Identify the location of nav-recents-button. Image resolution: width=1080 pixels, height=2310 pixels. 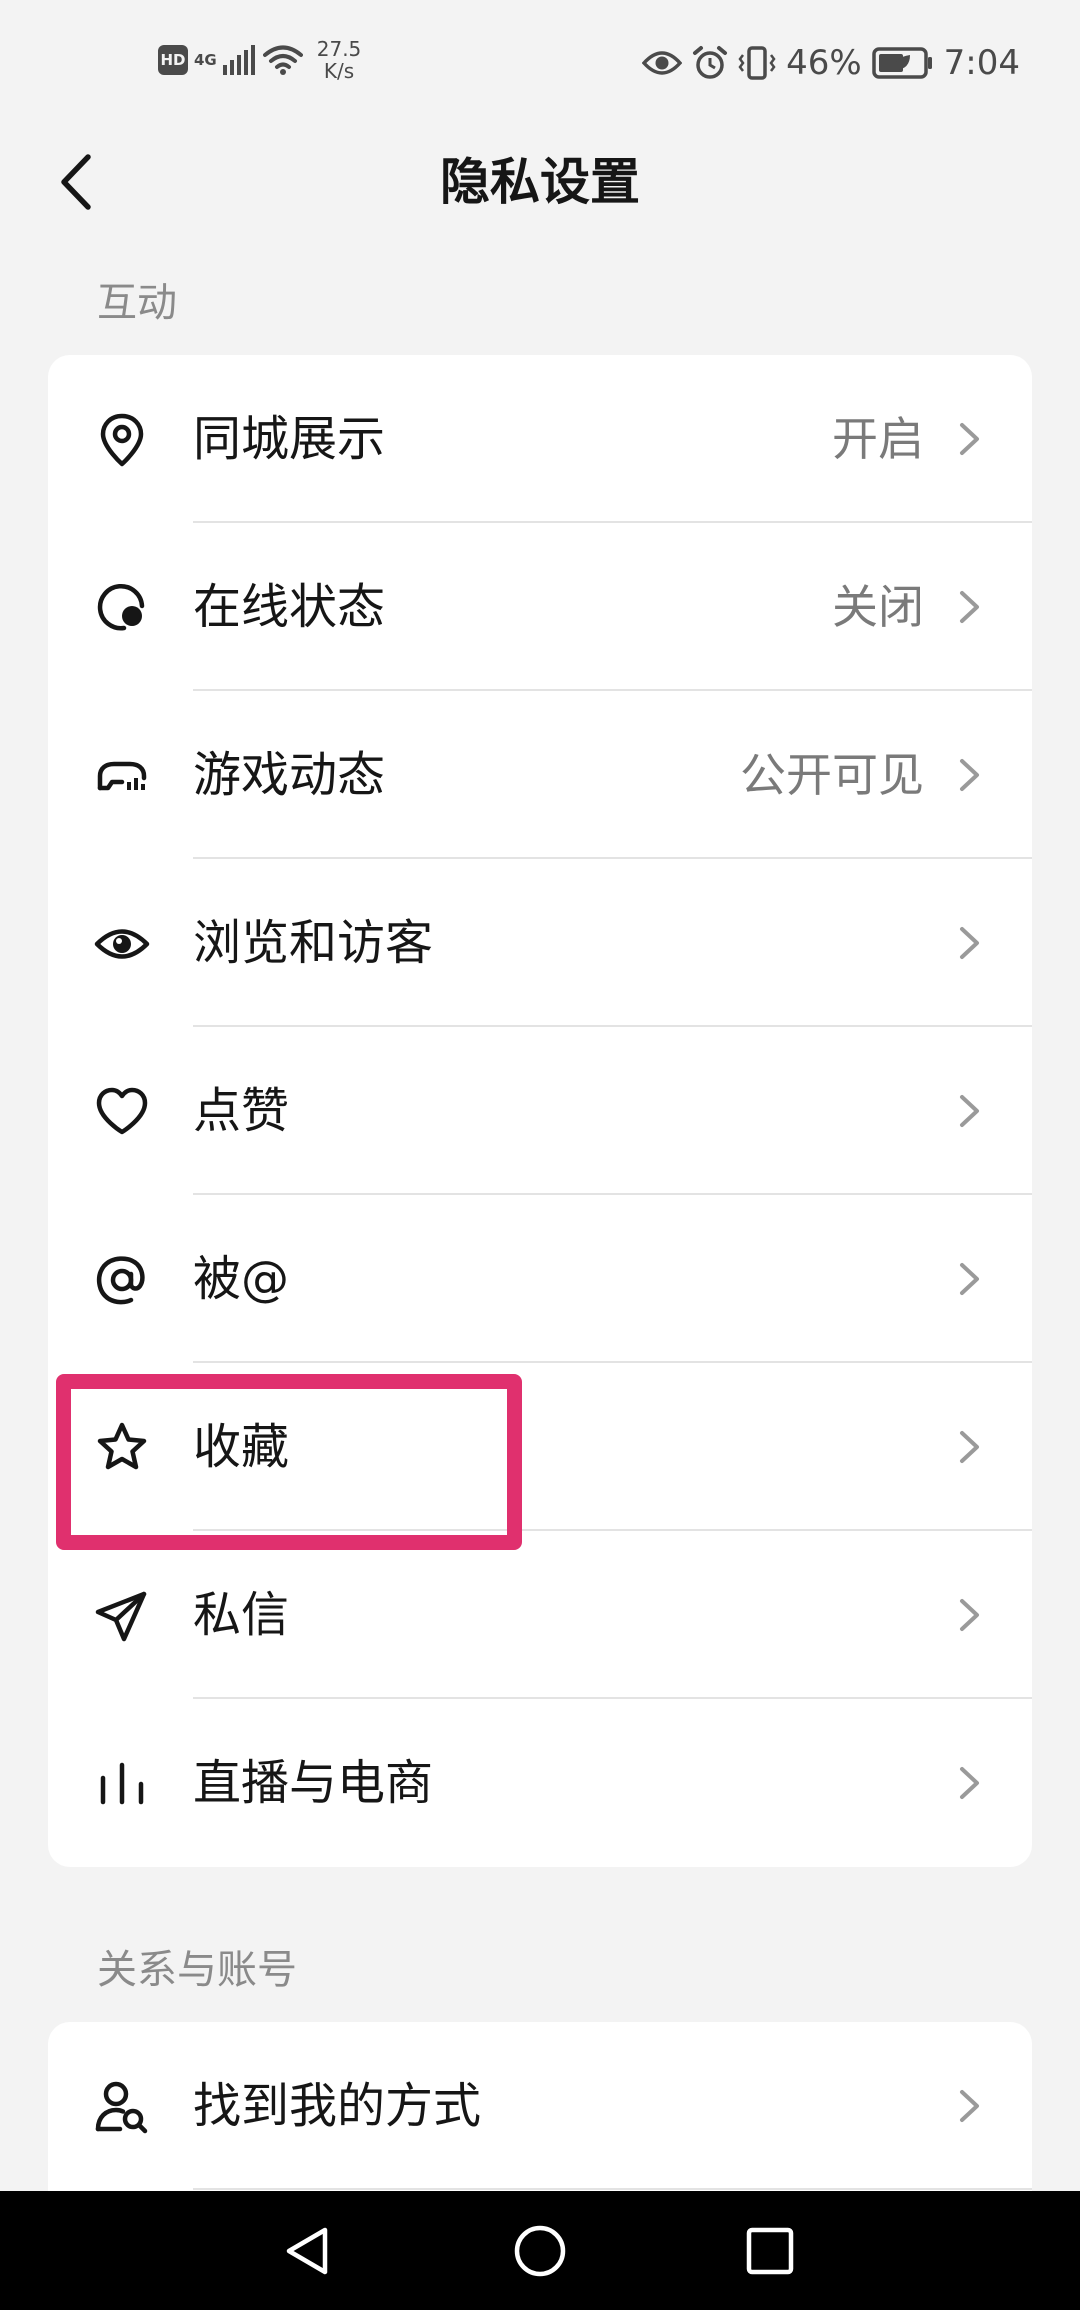
(770, 2251).